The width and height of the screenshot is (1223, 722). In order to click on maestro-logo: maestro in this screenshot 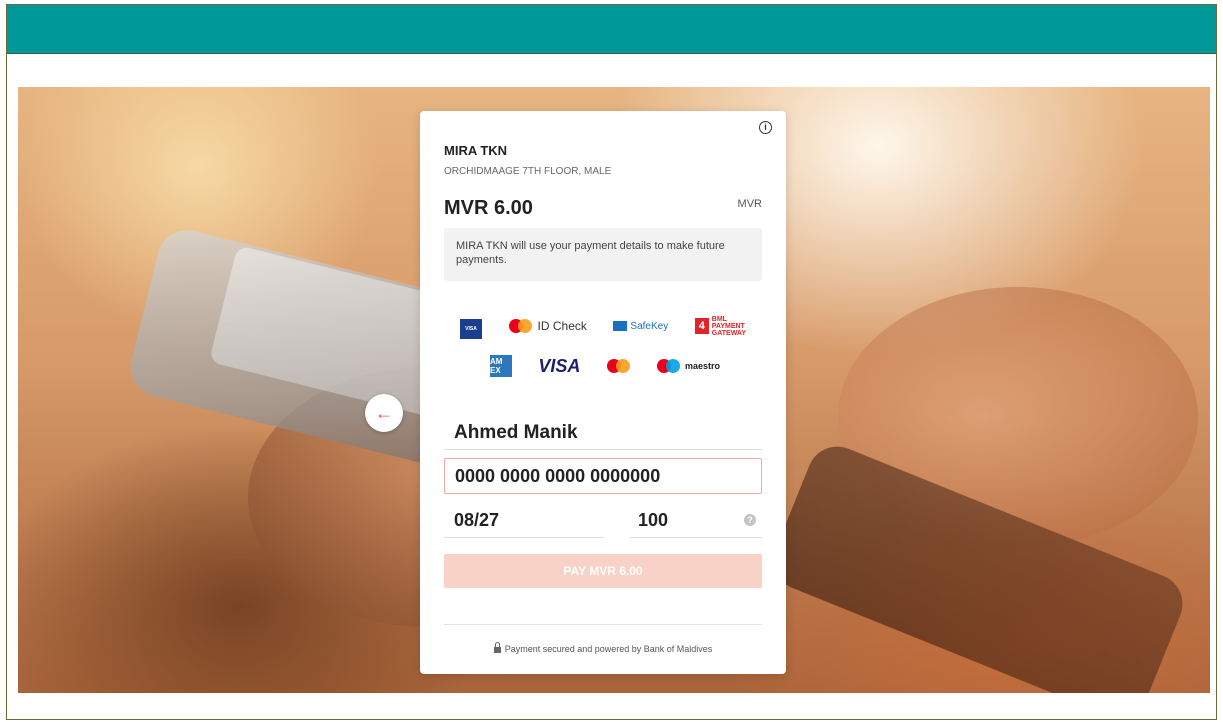, I will do `click(688, 366)`.